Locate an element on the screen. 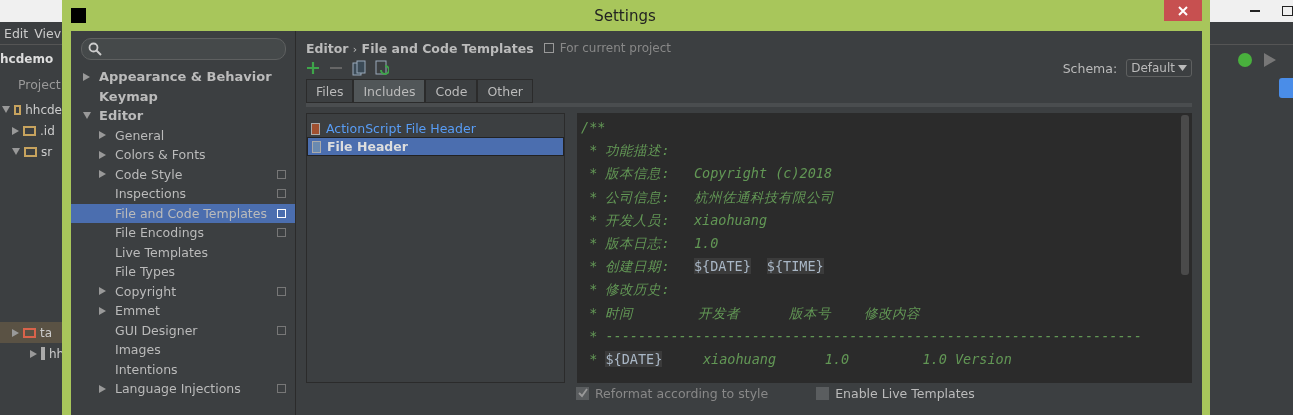 The height and width of the screenshot is (415, 1293). search-icon is located at coordinates (95, 49).